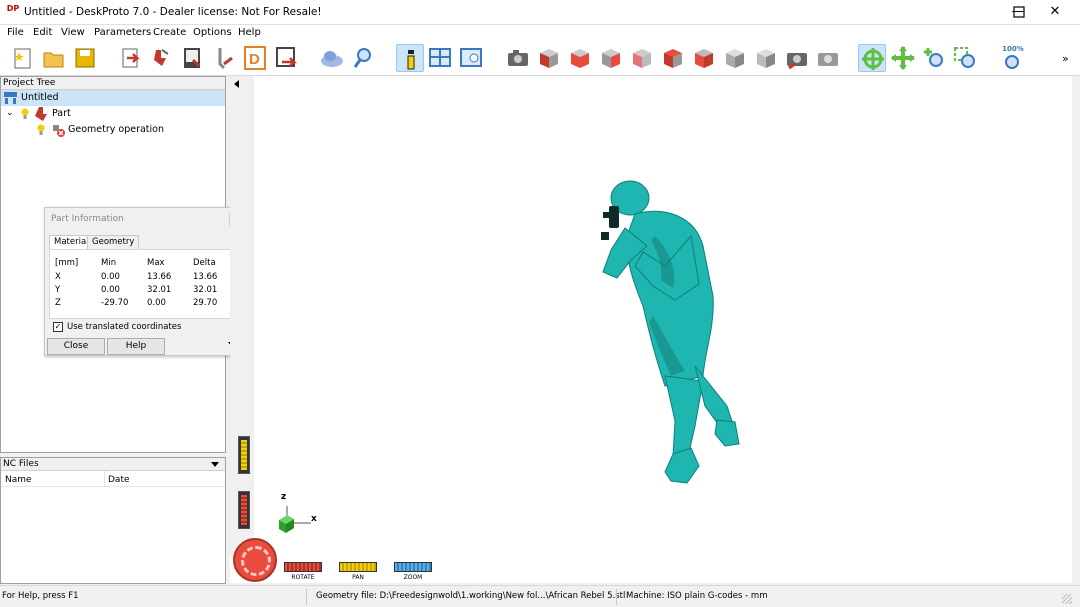 Image resolution: width=1080 pixels, height=607 pixels. I want to click on zoom-window-button, so click(965, 58).